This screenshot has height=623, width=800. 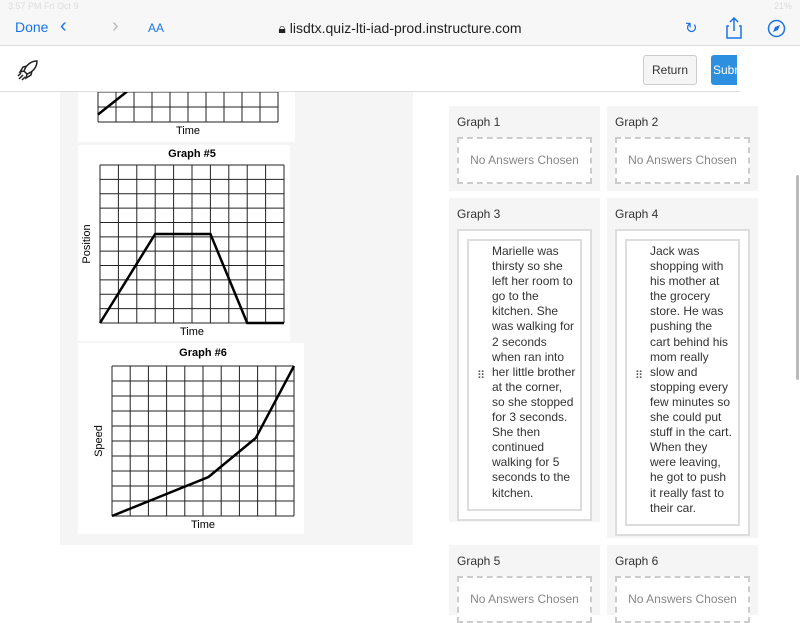 I want to click on scrollbar, so click(x=797, y=277).